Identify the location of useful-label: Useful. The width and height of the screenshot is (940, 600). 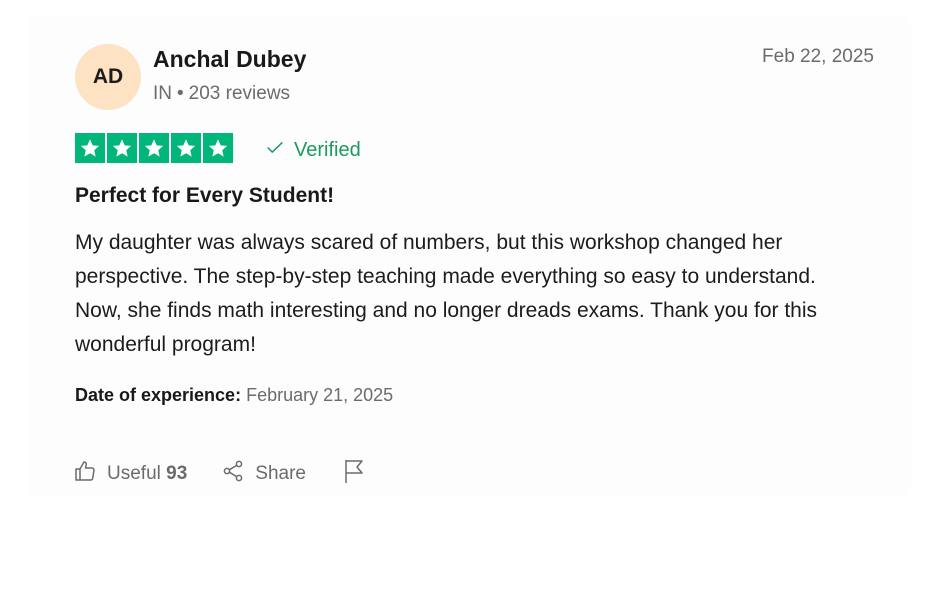
(134, 473).